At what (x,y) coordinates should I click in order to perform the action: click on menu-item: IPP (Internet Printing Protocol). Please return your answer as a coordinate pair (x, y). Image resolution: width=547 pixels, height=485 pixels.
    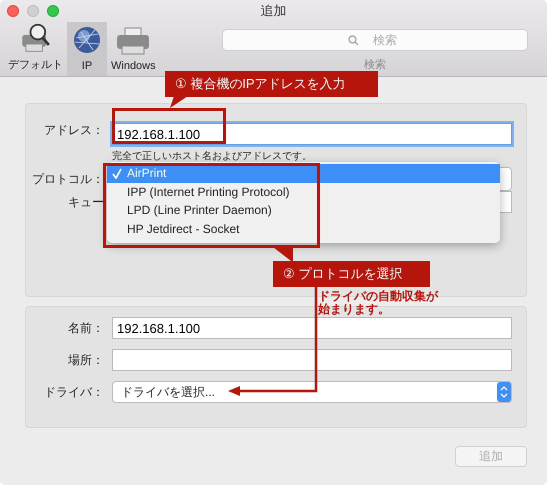
    Looking at the image, I should click on (303, 191).